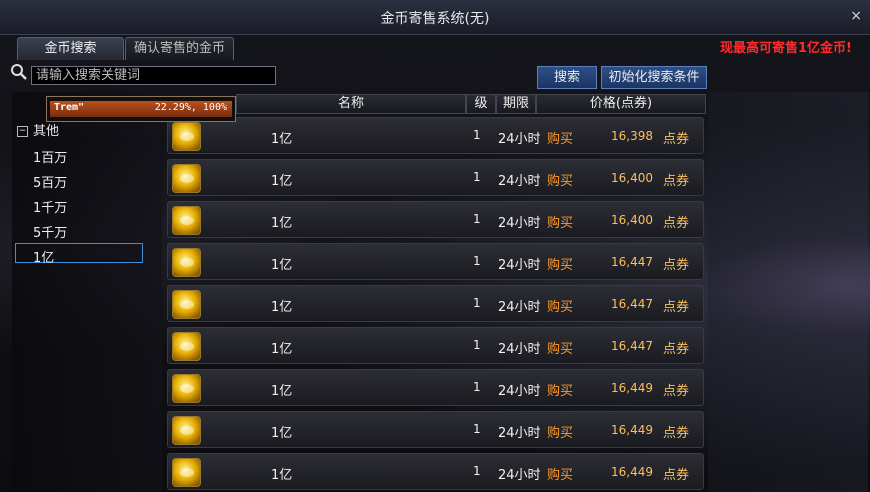  I want to click on window-title: 金币寄售系统(无), so click(435, 19).